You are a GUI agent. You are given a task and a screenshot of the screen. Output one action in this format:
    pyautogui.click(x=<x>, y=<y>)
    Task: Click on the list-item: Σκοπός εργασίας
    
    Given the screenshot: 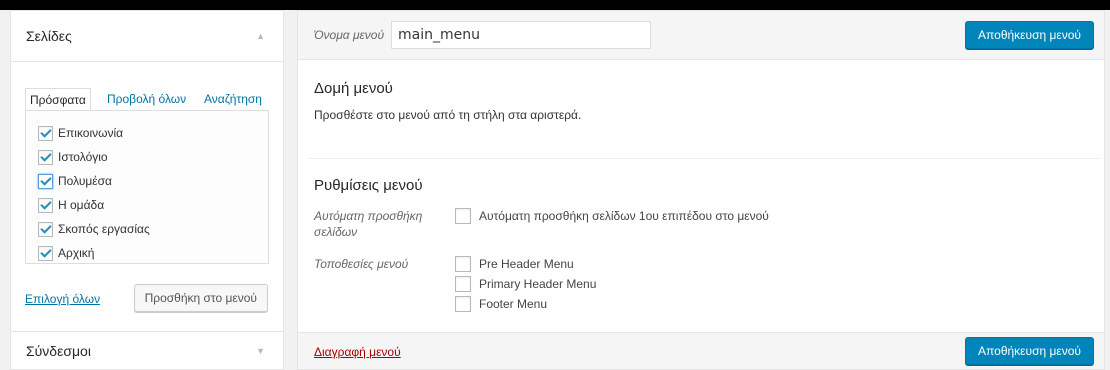 What is the action you would take?
    pyautogui.click(x=147, y=229)
    